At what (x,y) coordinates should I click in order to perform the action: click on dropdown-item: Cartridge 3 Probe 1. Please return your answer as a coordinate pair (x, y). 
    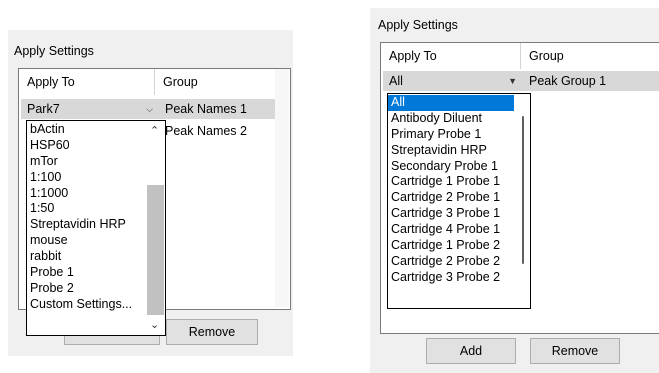
    Looking at the image, I should click on (451, 214).